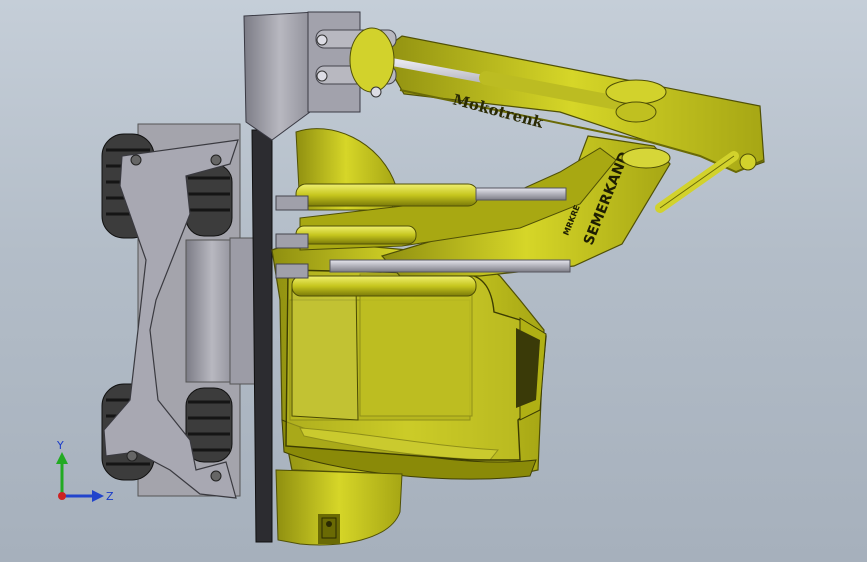 The height and width of the screenshot is (562, 867). I want to click on boom: Mokotrenk, so click(572, 104).